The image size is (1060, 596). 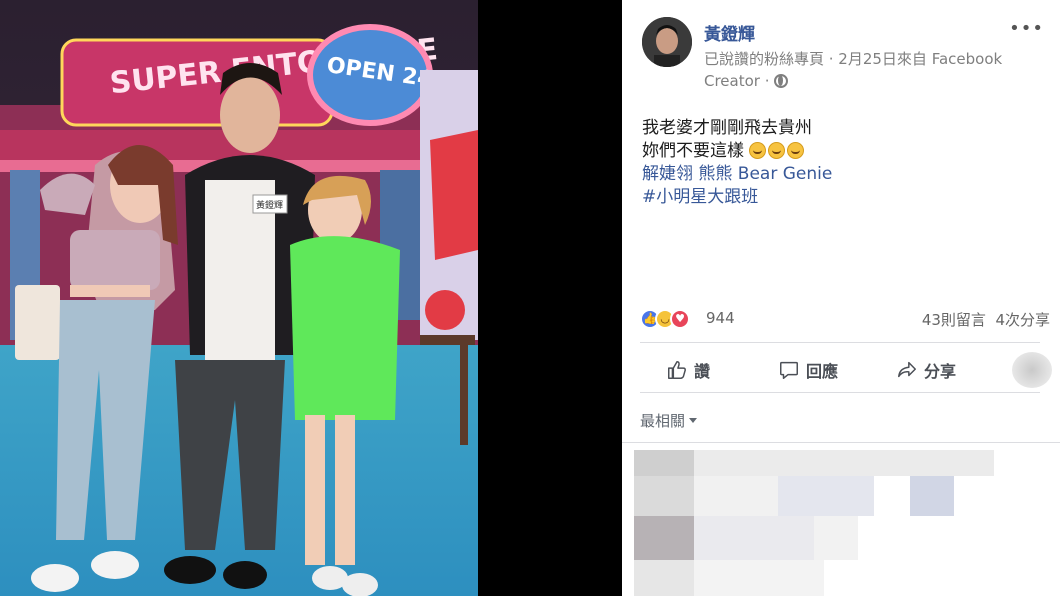 I want to click on globe-icon, so click(x=781, y=81).